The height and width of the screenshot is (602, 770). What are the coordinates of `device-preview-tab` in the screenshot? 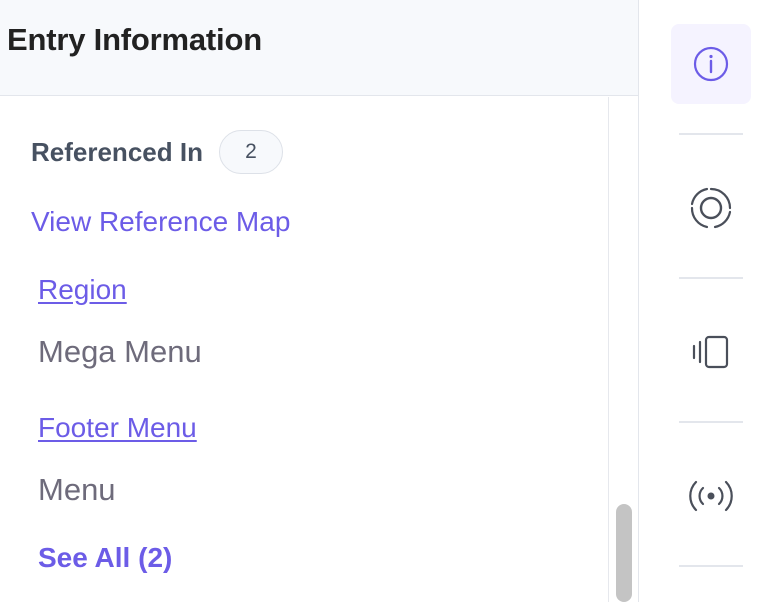 It's located at (711, 352).